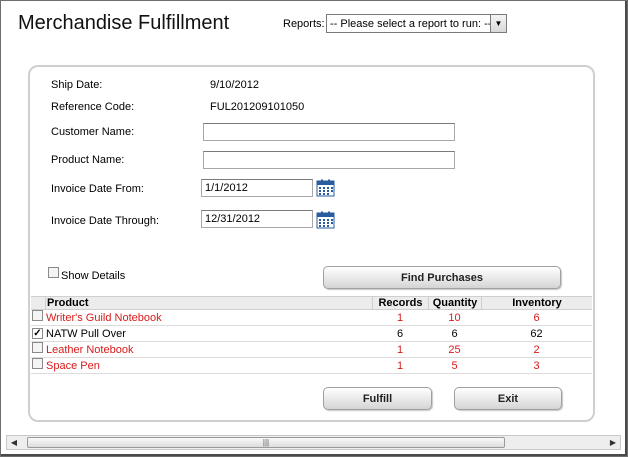 The width and height of the screenshot is (628, 457). I want to click on ship-date-value: 9/10/2012, so click(234, 85).